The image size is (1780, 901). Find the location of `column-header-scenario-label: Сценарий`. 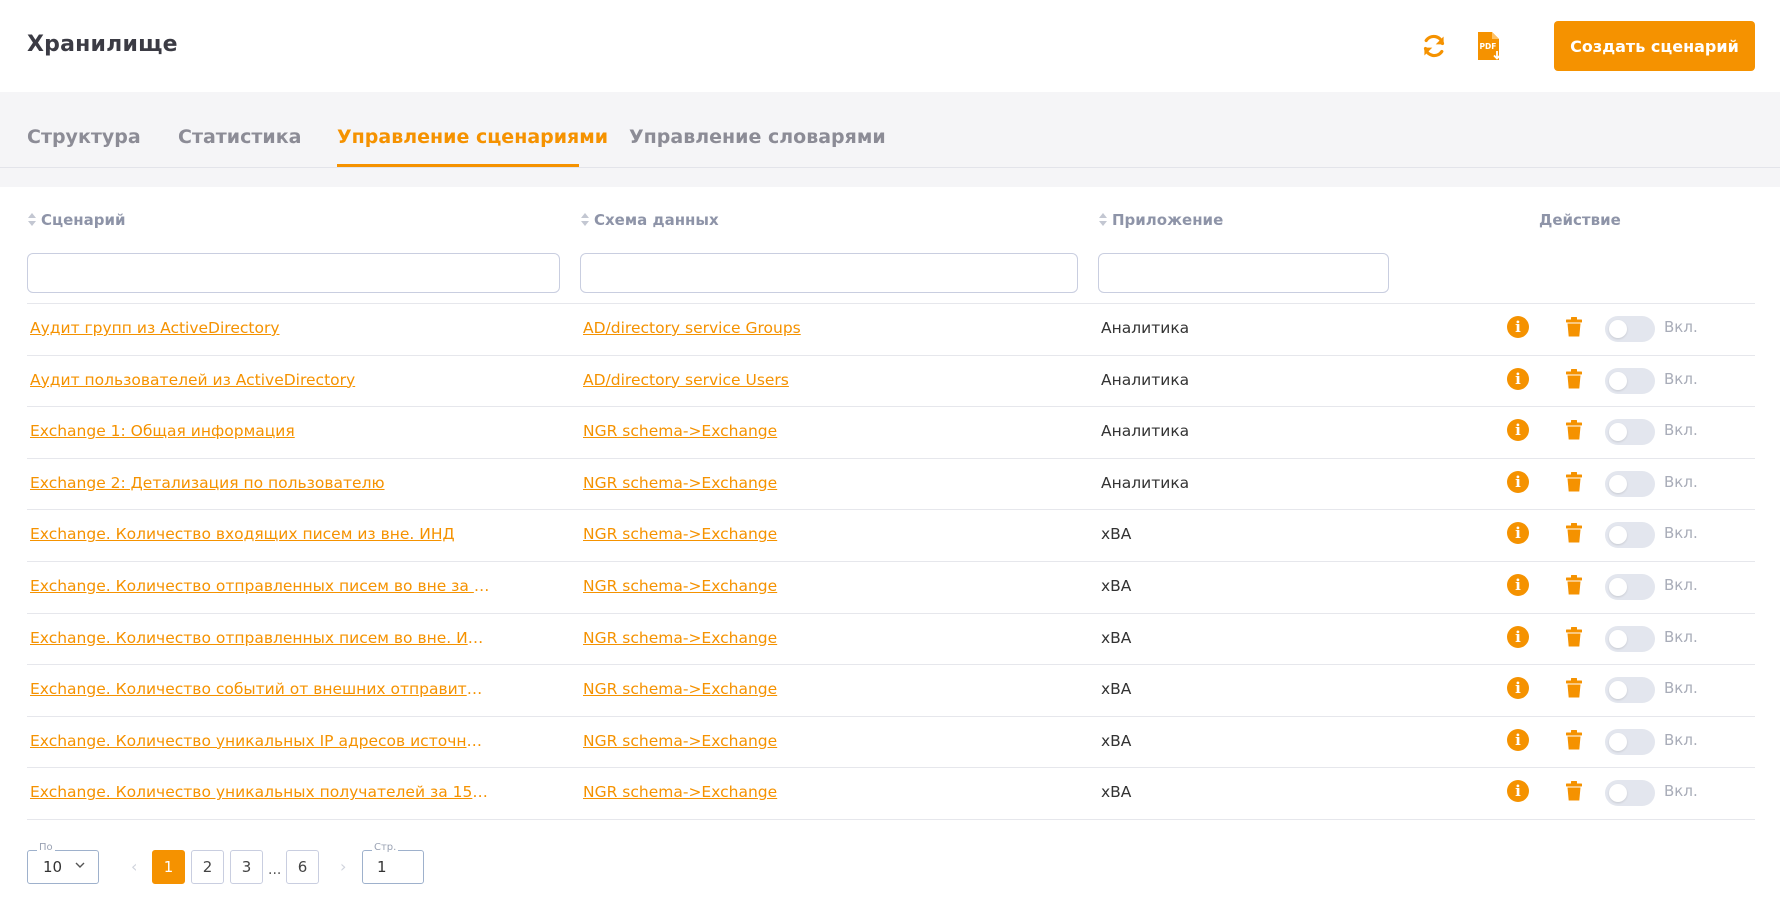

column-header-scenario-label: Сценарий is located at coordinates (83, 220).